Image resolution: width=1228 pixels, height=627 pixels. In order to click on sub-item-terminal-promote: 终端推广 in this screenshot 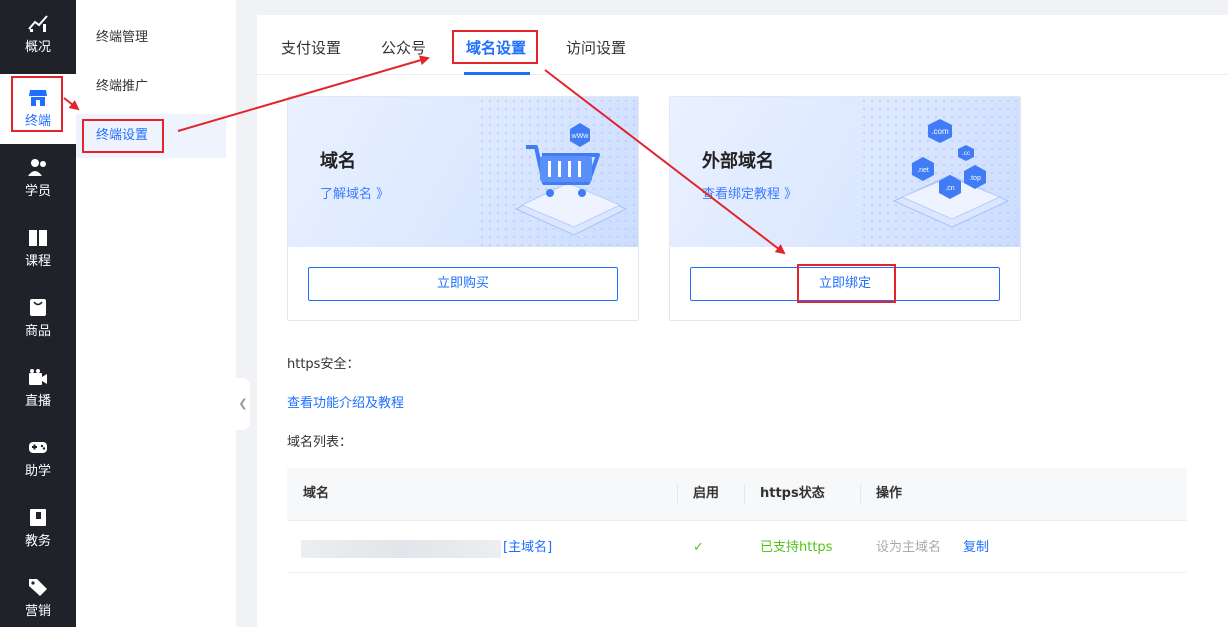, I will do `click(151, 87)`.